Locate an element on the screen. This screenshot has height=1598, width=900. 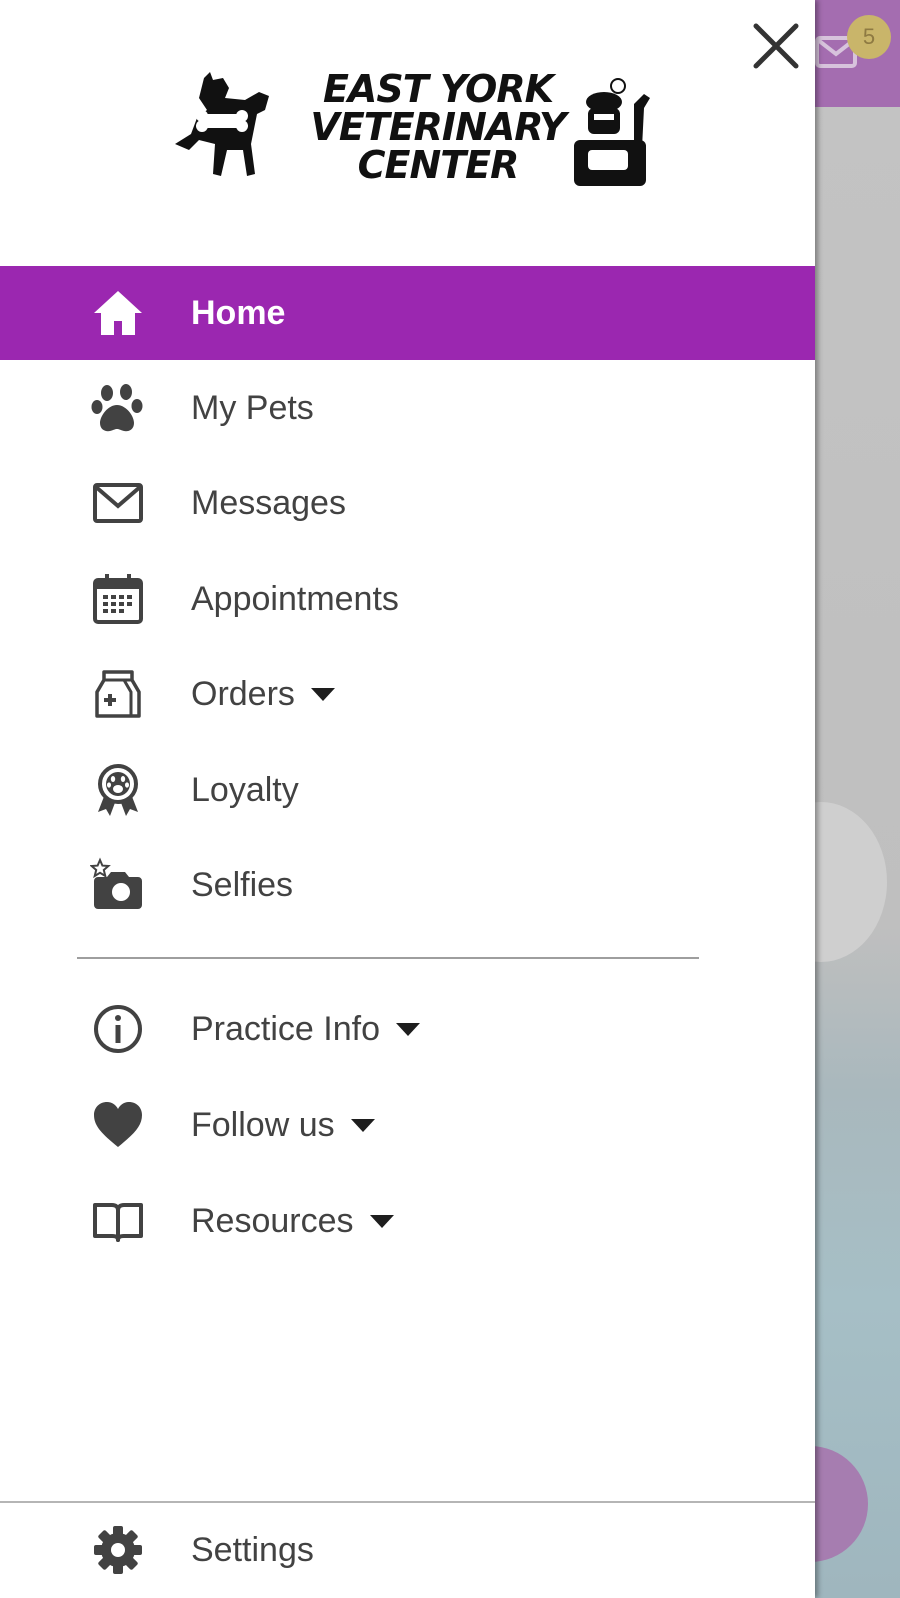
menu-item-label: Resources is located at coordinates (292, 1221).